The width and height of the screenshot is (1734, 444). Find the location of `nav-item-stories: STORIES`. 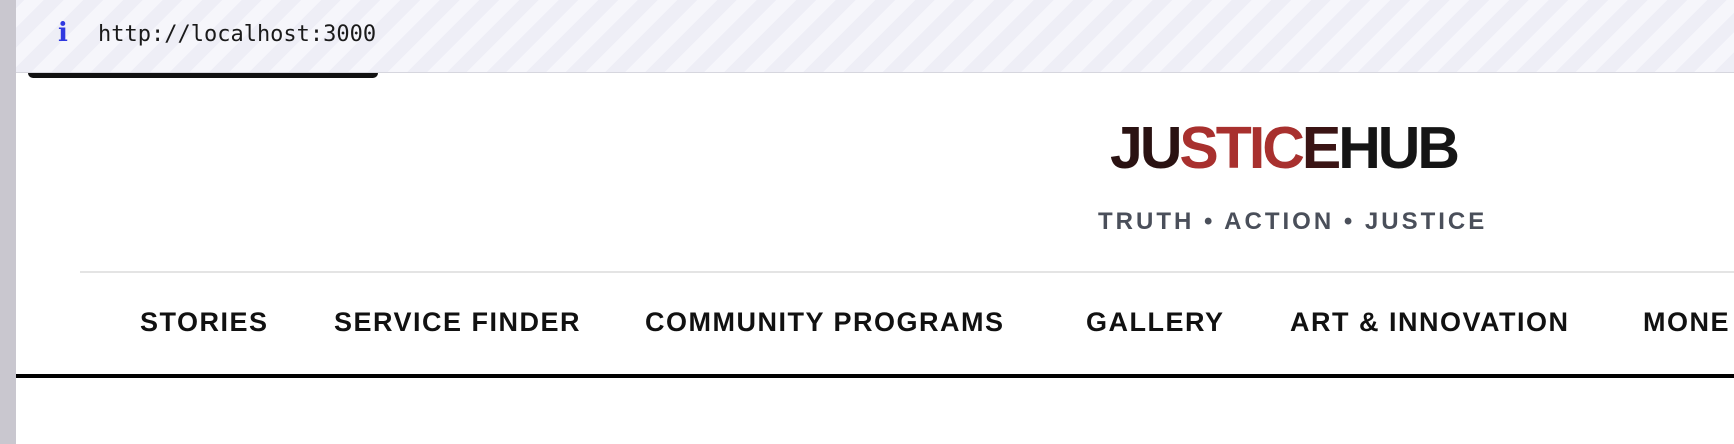

nav-item-stories: STORIES is located at coordinates (204, 322).